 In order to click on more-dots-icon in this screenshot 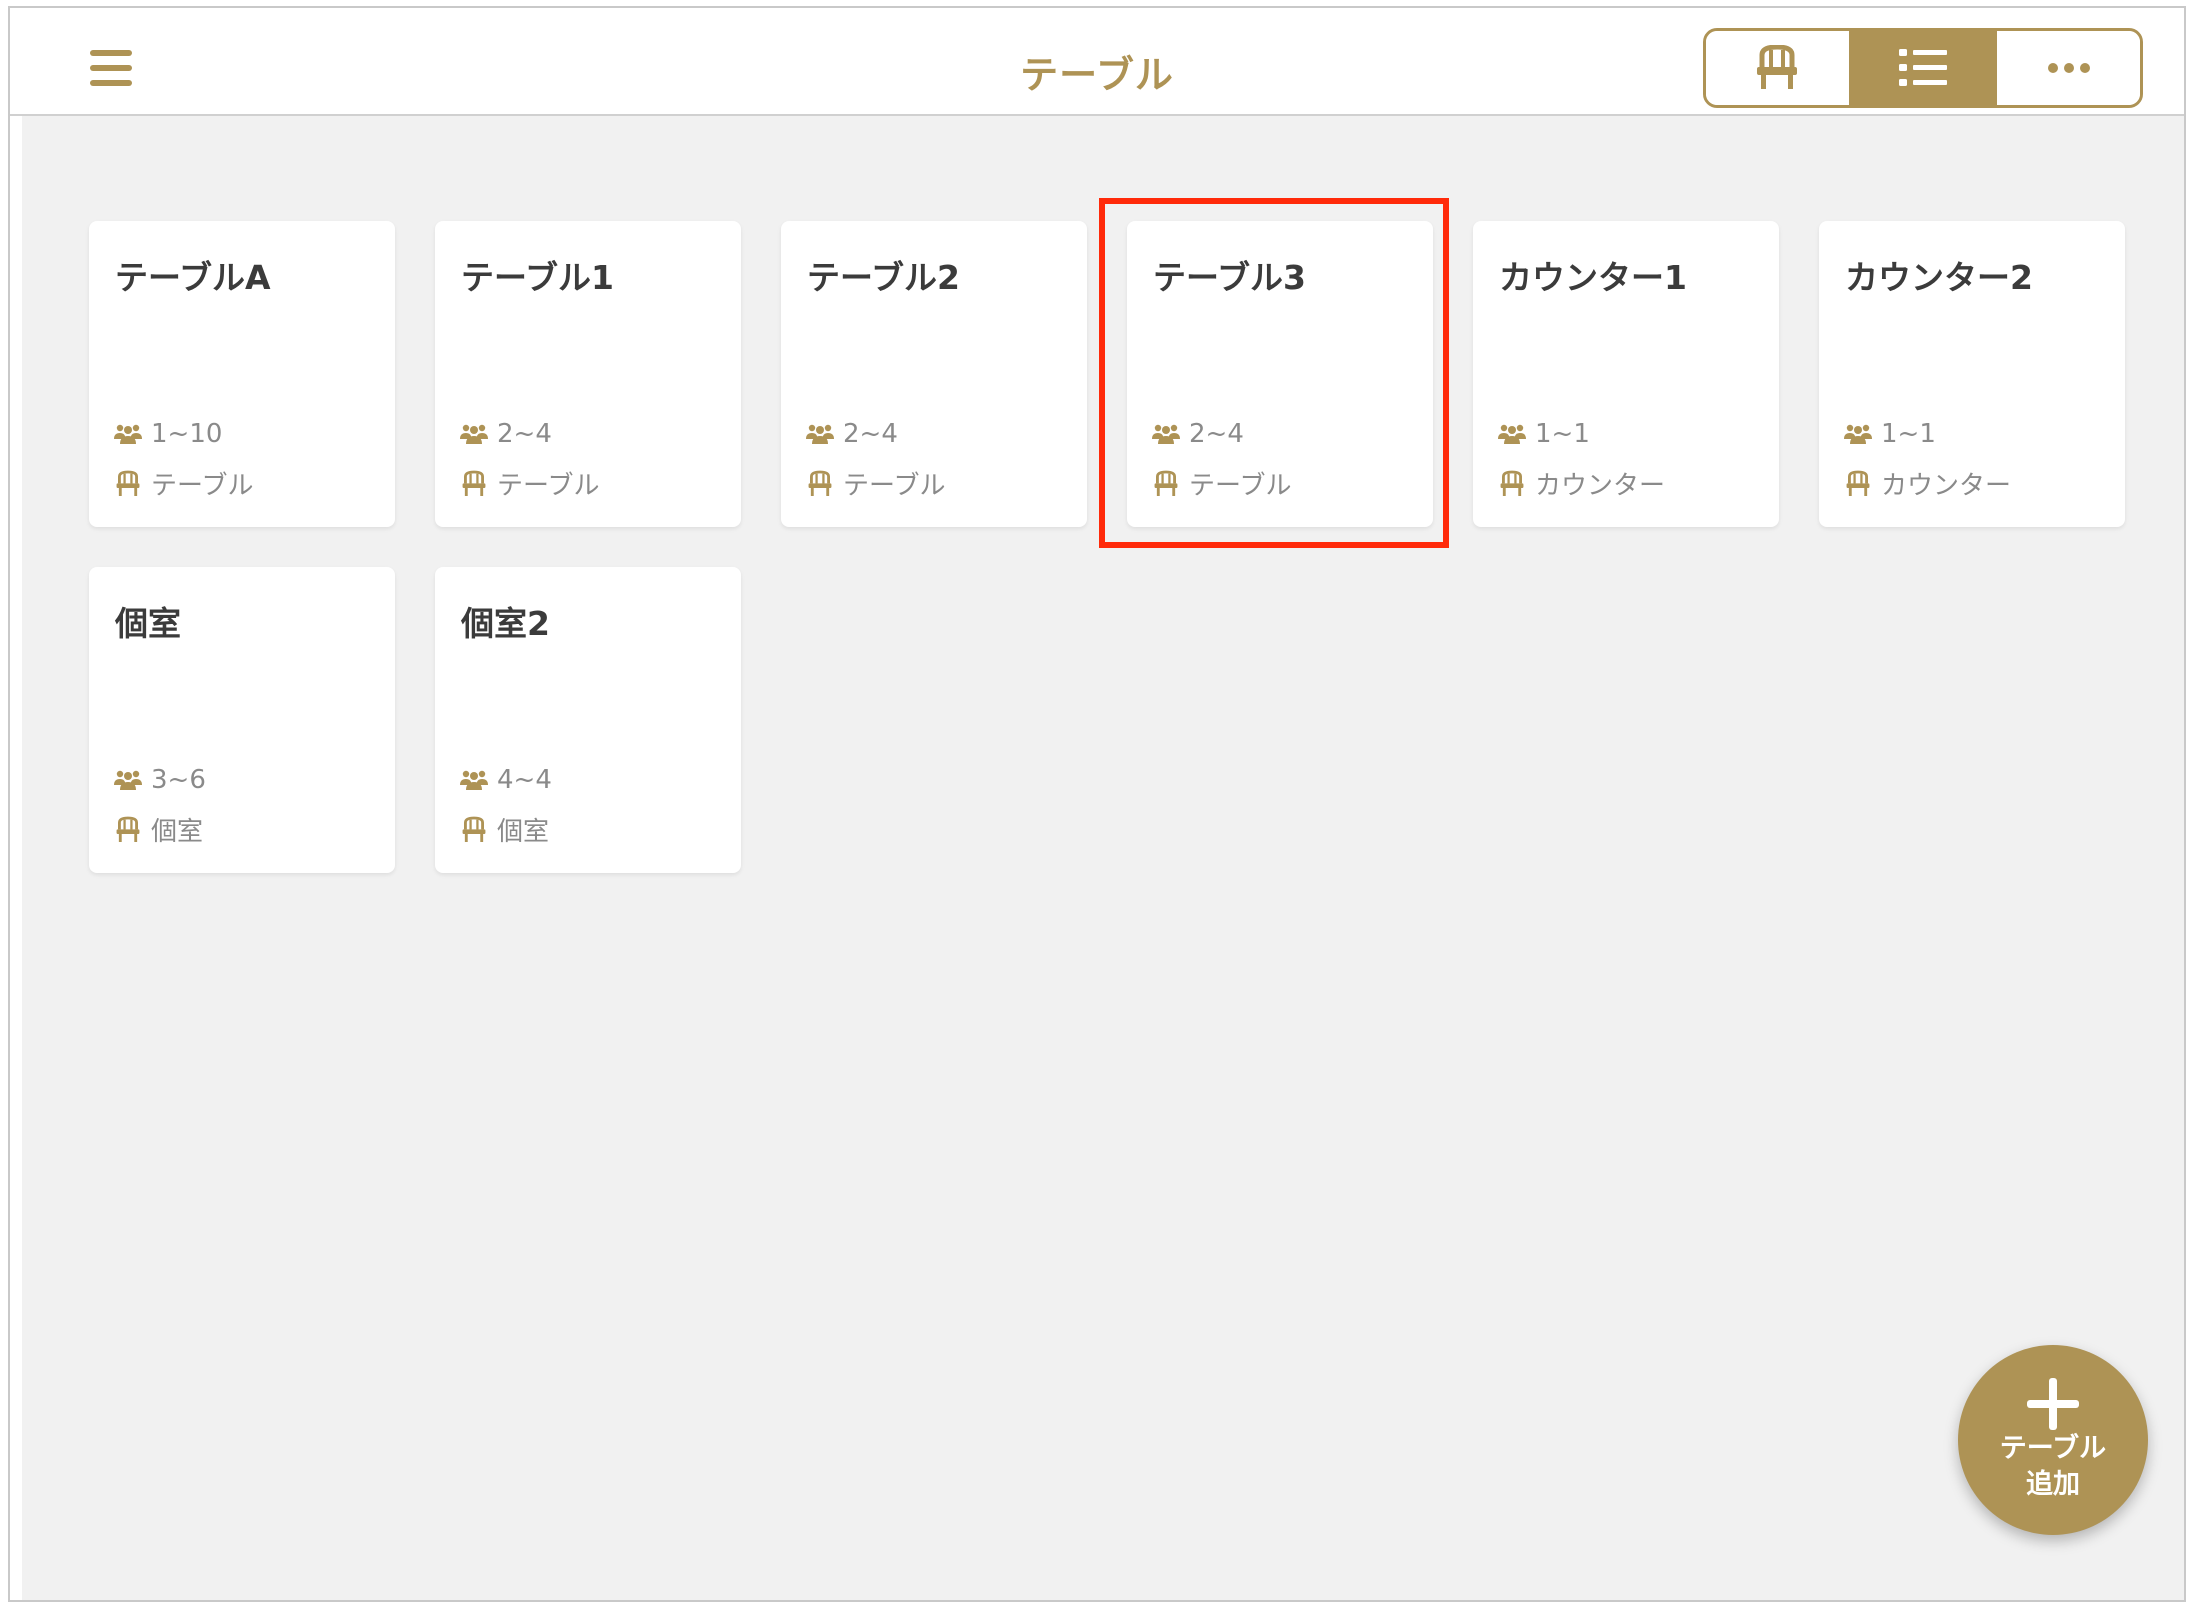, I will do `click(2068, 68)`.